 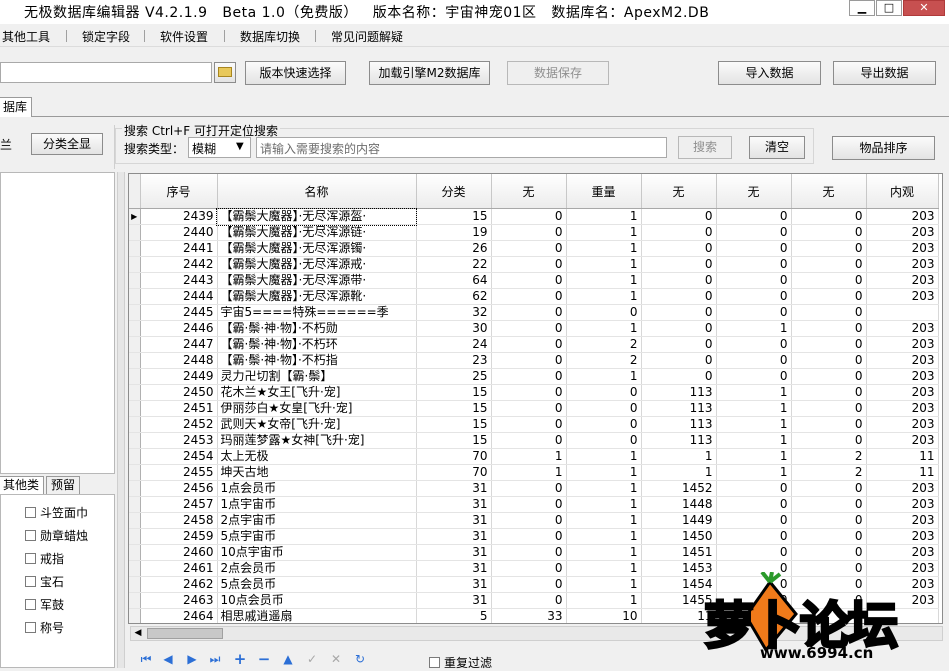 I want to click on table-cell: 2464, so click(x=179, y=615).